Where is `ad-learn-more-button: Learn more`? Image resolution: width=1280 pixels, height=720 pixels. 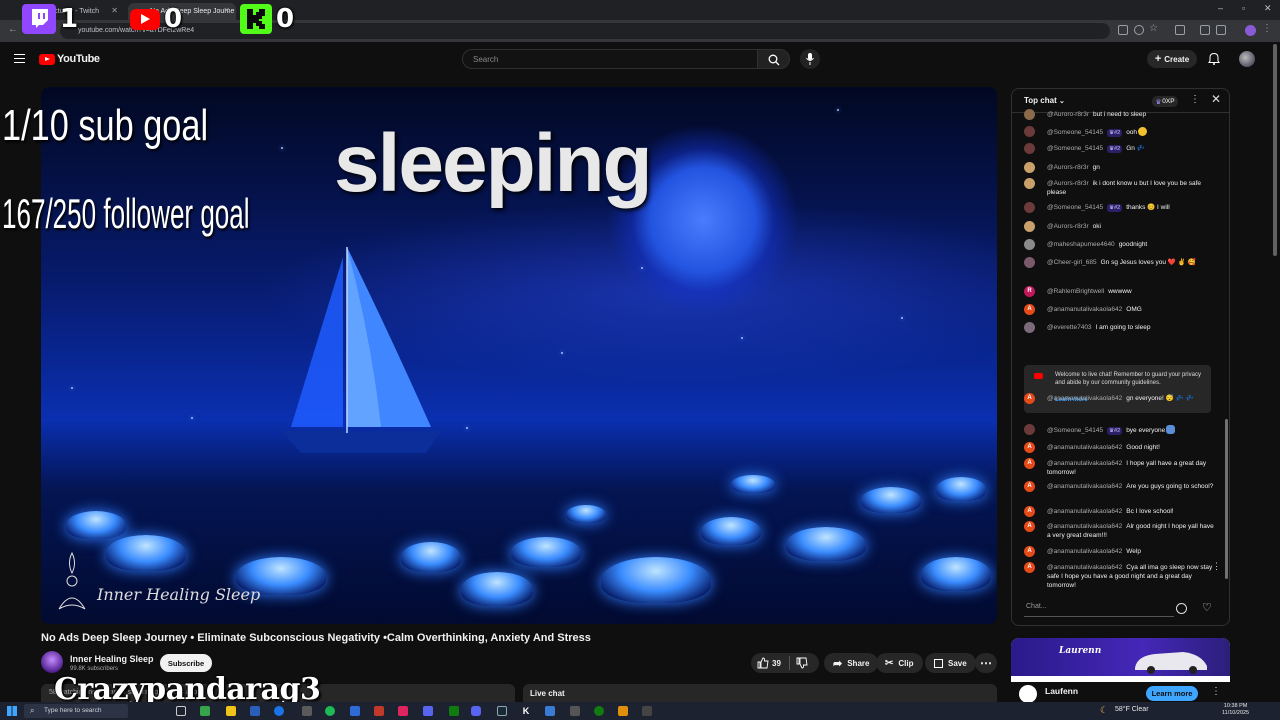 ad-learn-more-button: Learn more is located at coordinates (1172, 693).